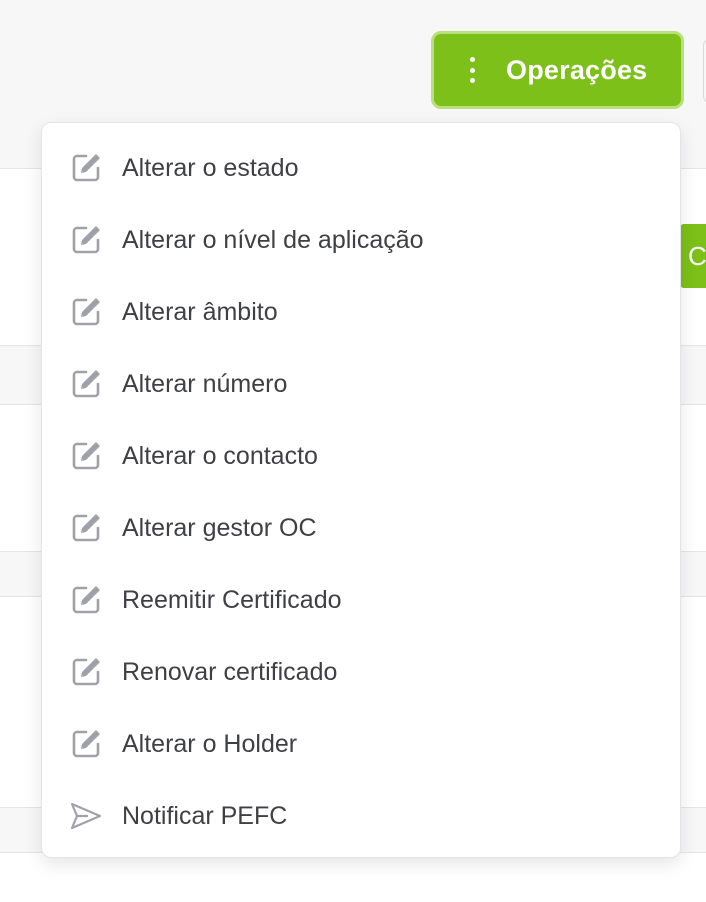 This screenshot has width=706, height=902. Describe the element at coordinates (361, 168) in the screenshot. I see `menu-item-alterar-estado: Alterar o estado` at that location.